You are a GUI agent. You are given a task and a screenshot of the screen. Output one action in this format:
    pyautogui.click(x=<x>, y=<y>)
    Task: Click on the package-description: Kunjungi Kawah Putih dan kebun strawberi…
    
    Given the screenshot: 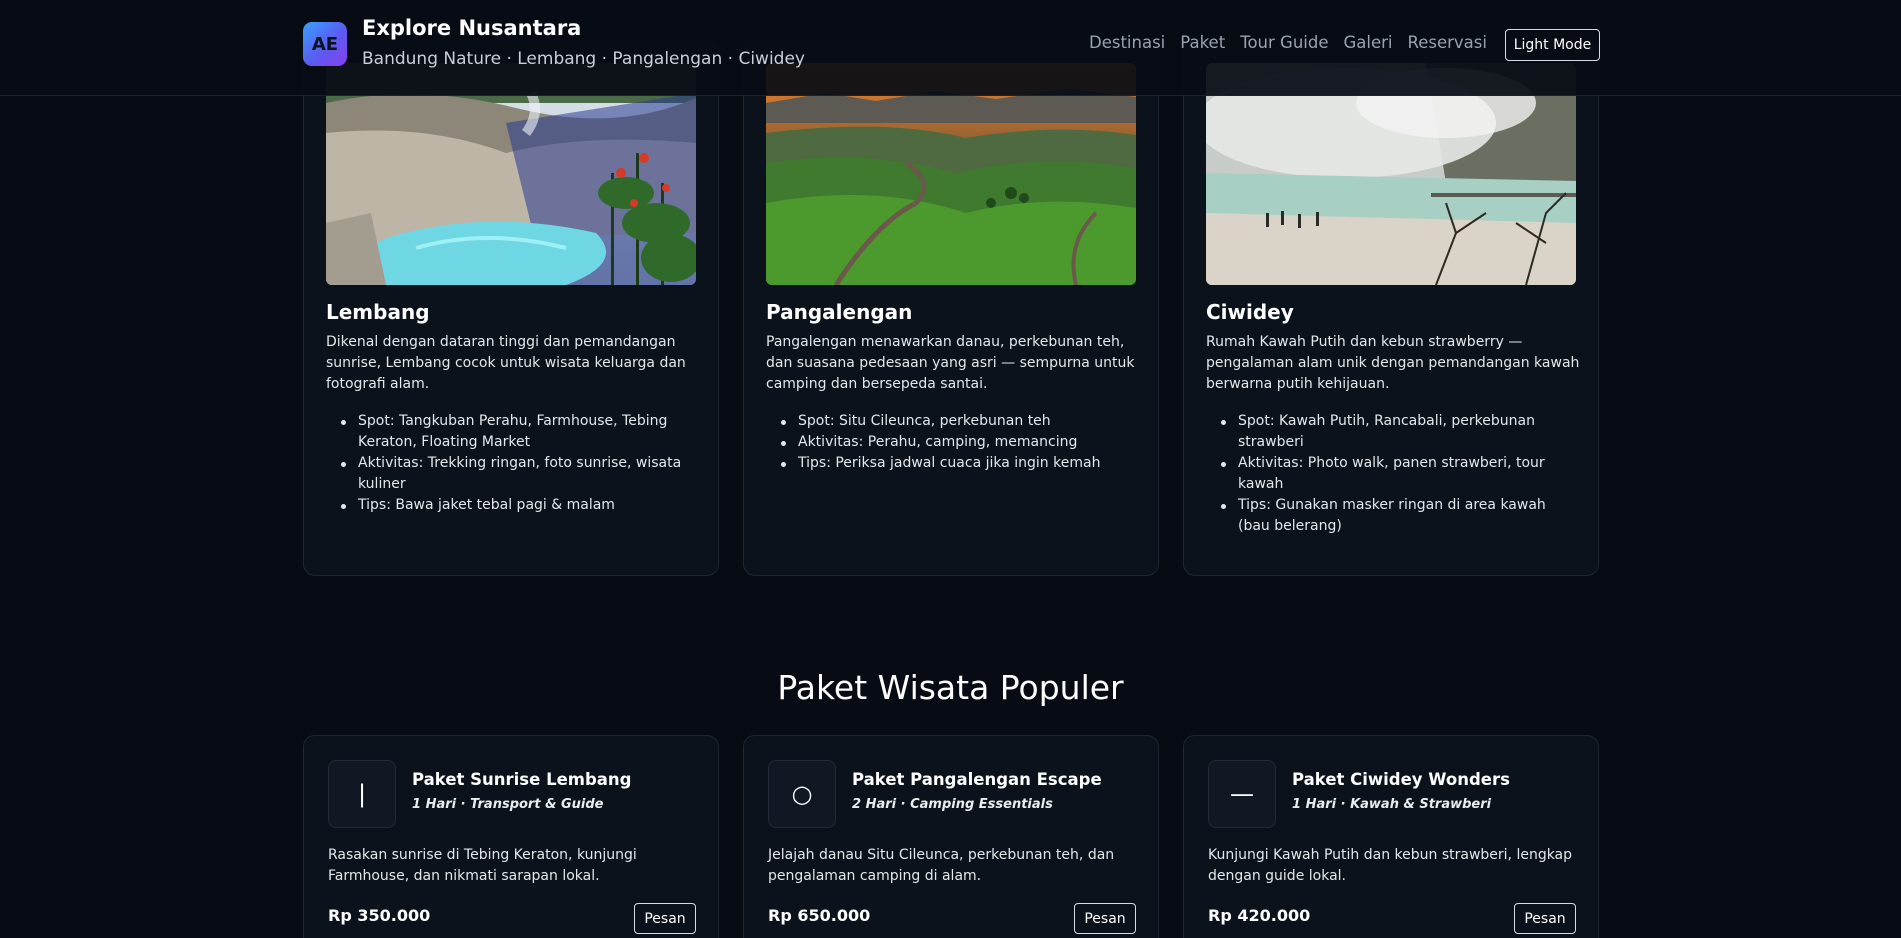 What is the action you would take?
    pyautogui.click(x=1390, y=865)
    